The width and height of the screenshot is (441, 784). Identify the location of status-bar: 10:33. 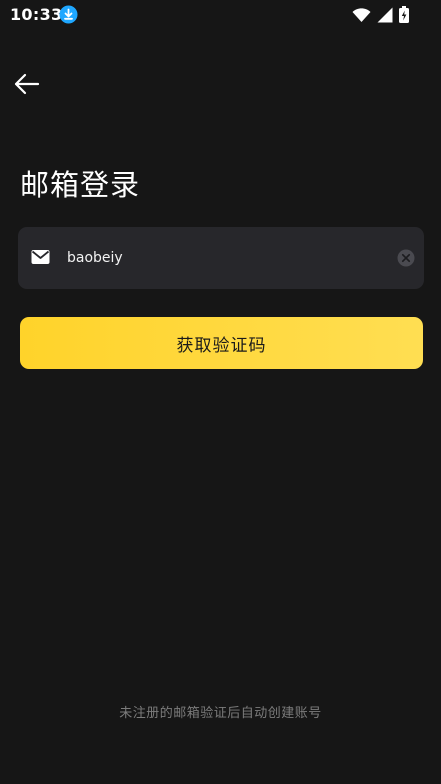
(220, 15).